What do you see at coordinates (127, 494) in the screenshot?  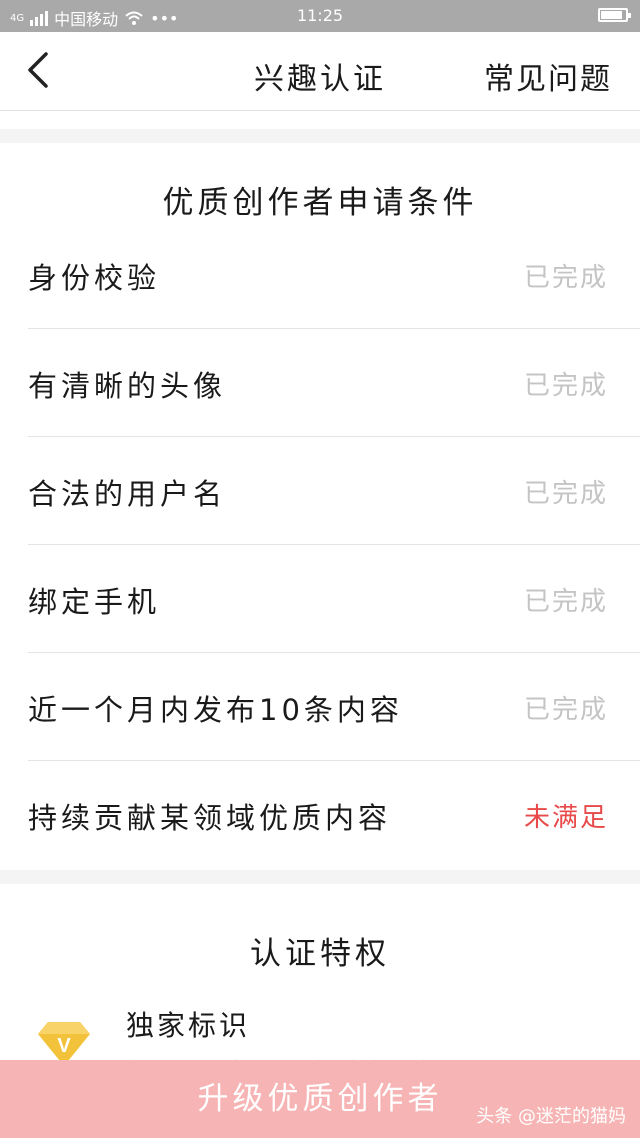 I see `condition-label: 合法的用户名` at bounding box center [127, 494].